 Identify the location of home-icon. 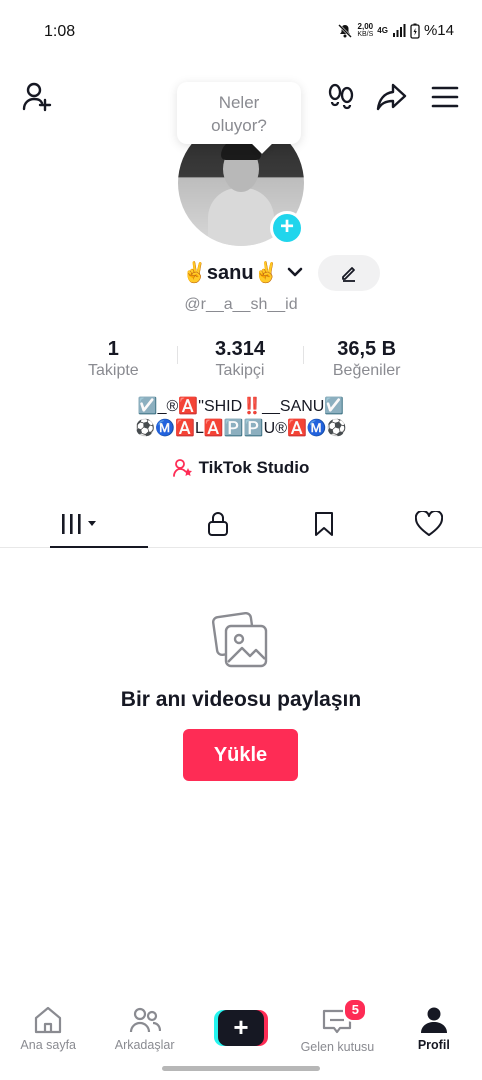
(48, 1020).